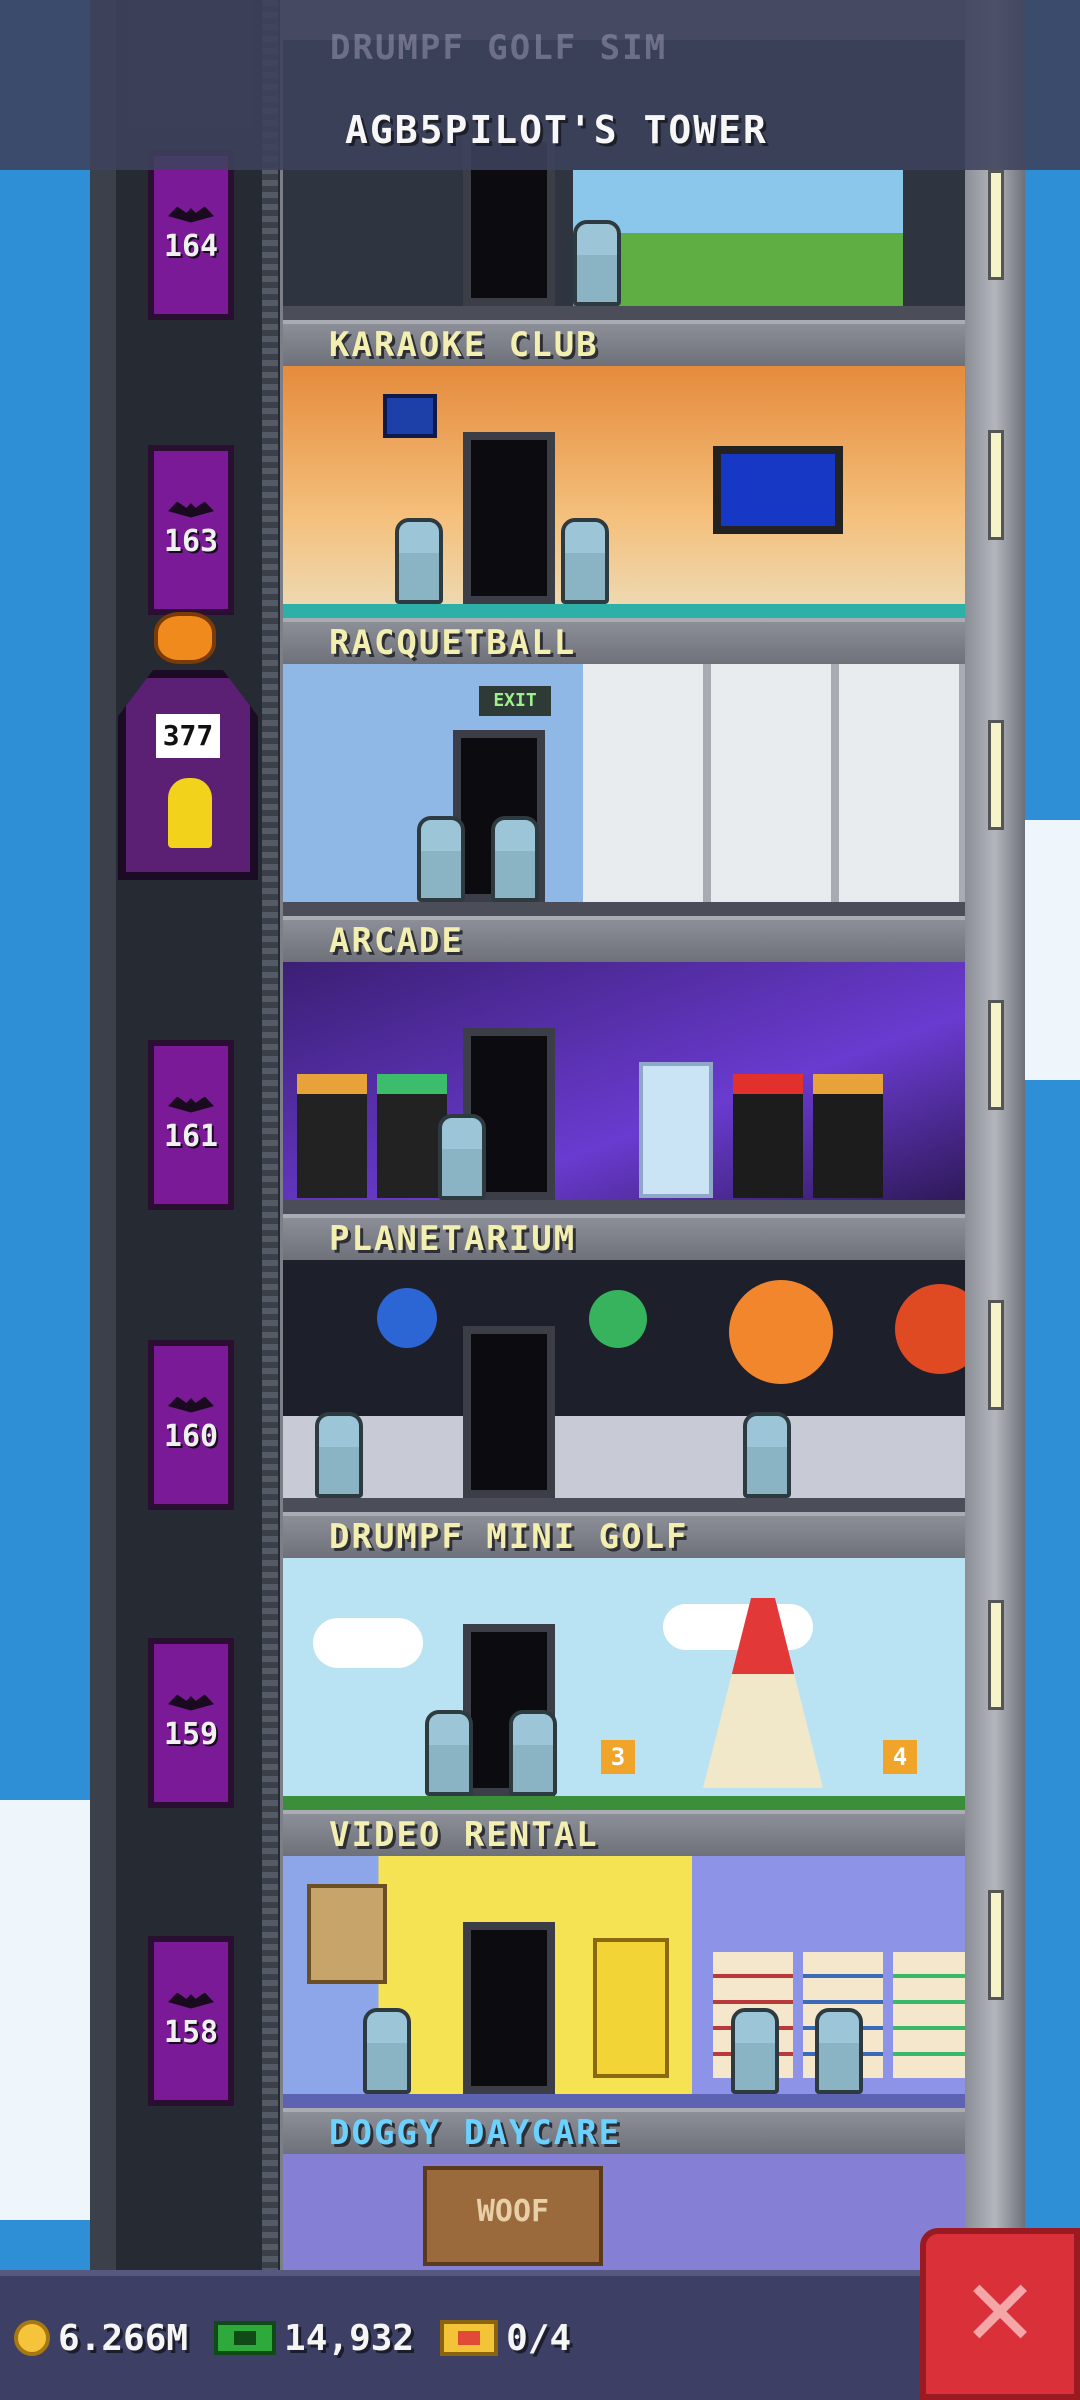 Image resolution: width=1080 pixels, height=2400 pixels. I want to click on floor-video-rental: VIDEO RENTAL, so click(624, 1959).